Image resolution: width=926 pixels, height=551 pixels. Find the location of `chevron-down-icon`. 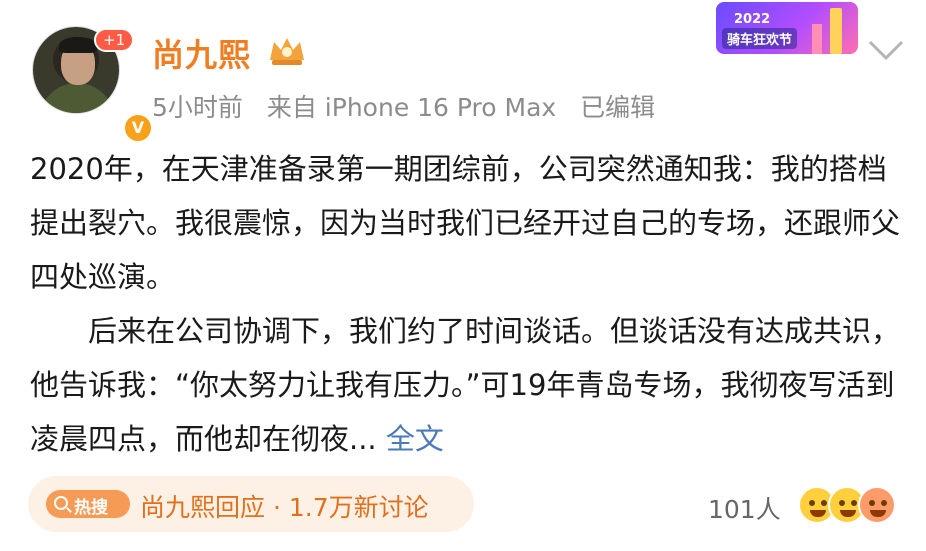

chevron-down-icon is located at coordinates (886, 50).